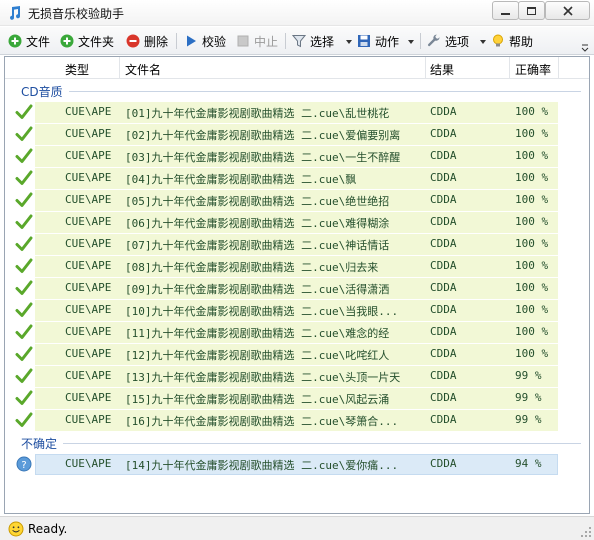  I want to click on options-menu-button: 选项, so click(448, 41).